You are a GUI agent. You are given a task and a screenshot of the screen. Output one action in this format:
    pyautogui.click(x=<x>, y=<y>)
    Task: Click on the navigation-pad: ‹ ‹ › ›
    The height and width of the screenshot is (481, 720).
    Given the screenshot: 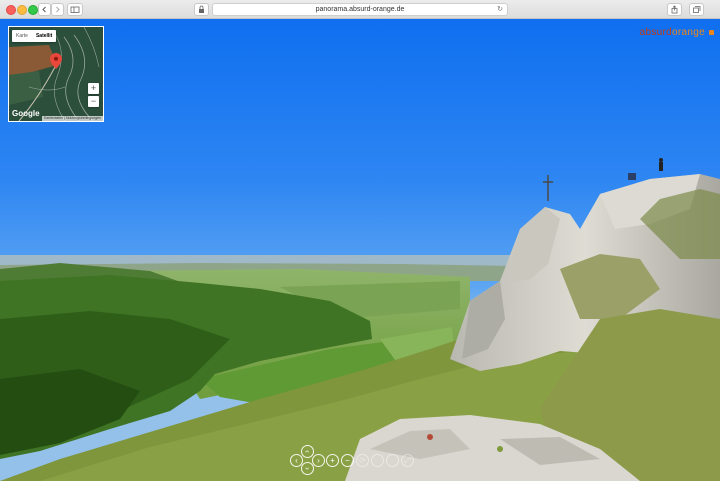 What is the action you would take?
    pyautogui.click(x=307, y=460)
    